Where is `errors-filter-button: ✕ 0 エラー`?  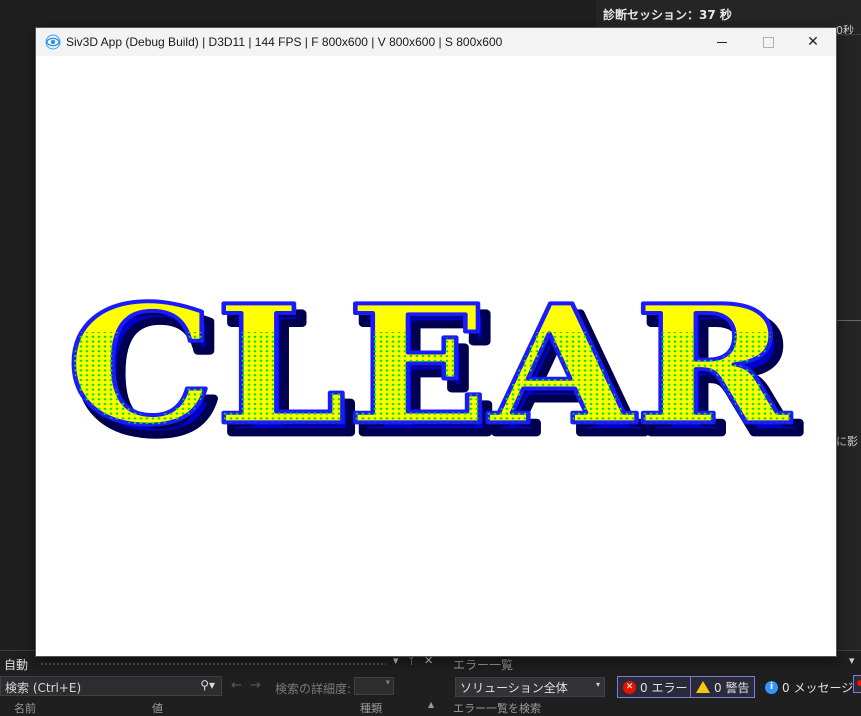
errors-filter-button: ✕ 0 エラー is located at coordinates (655, 687).